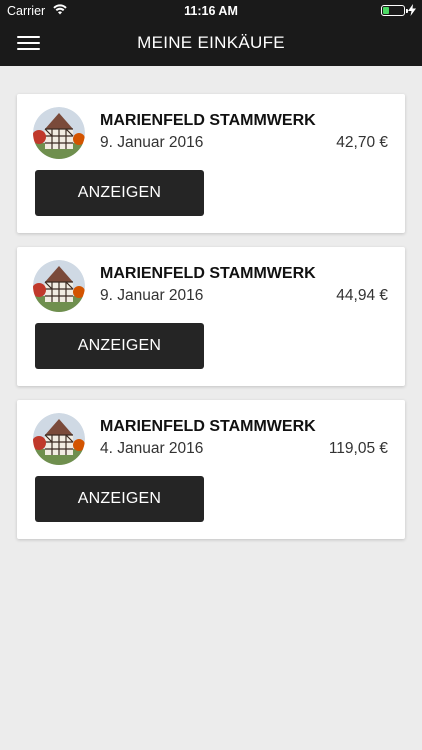  Describe the element at coordinates (362, 142) in the screenshot. I see `purchase-amount: 42,70 €` at that location.